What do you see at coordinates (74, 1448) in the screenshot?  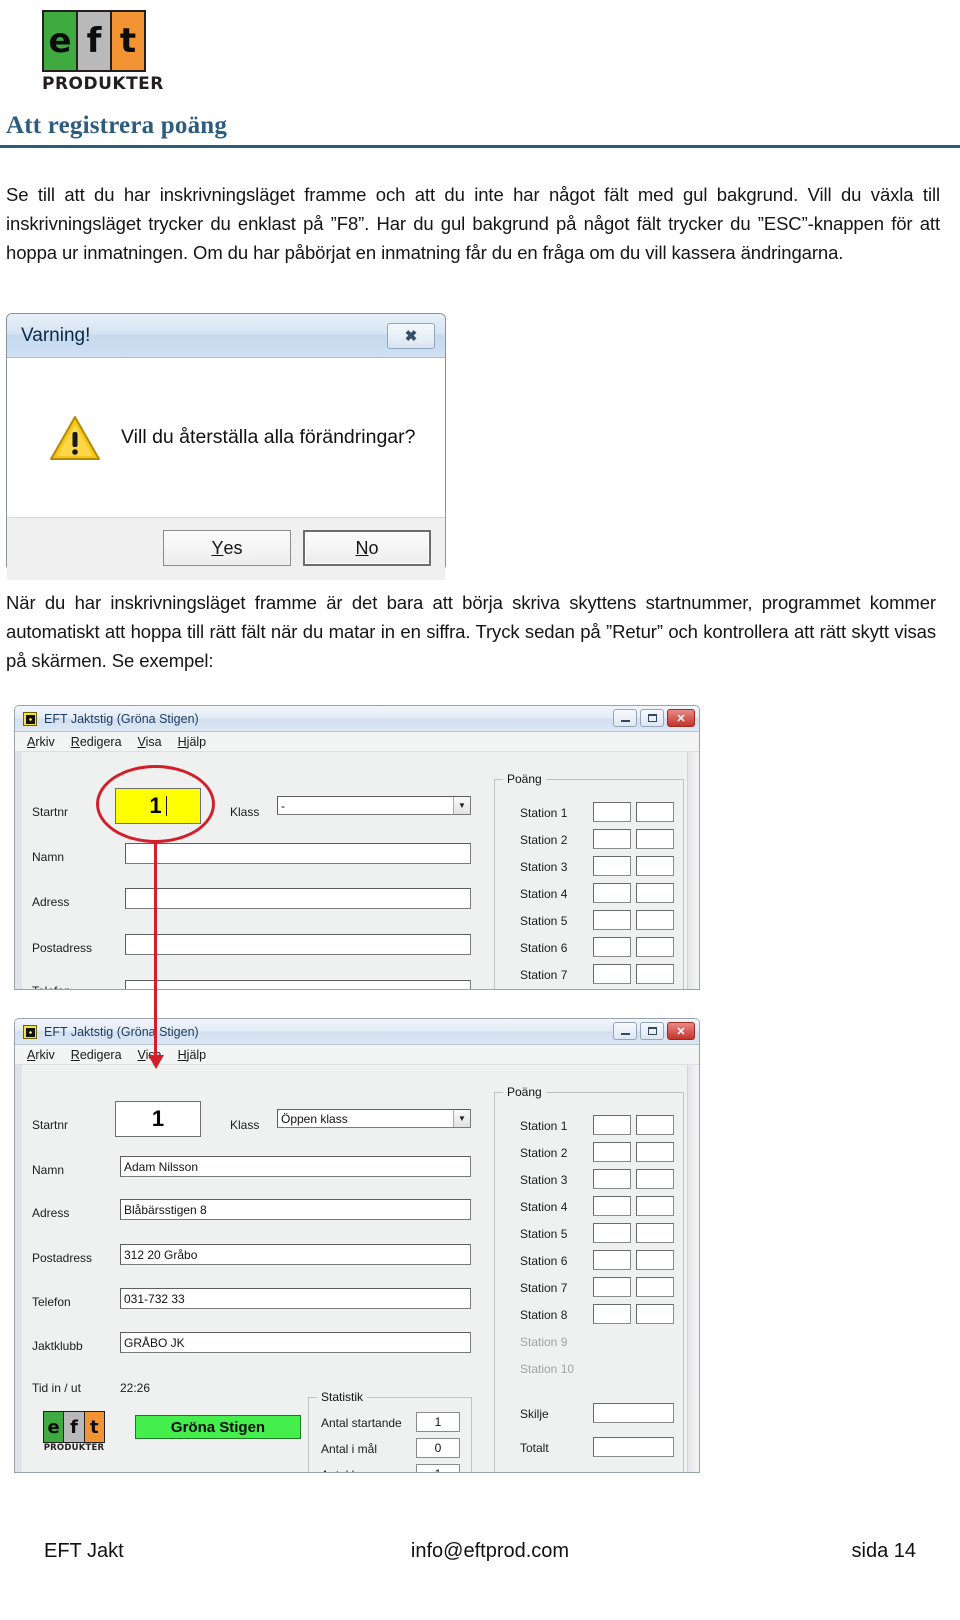 I see `mini-logo-wordmark: PRODUKTER` at bounding box center [74, 1448].